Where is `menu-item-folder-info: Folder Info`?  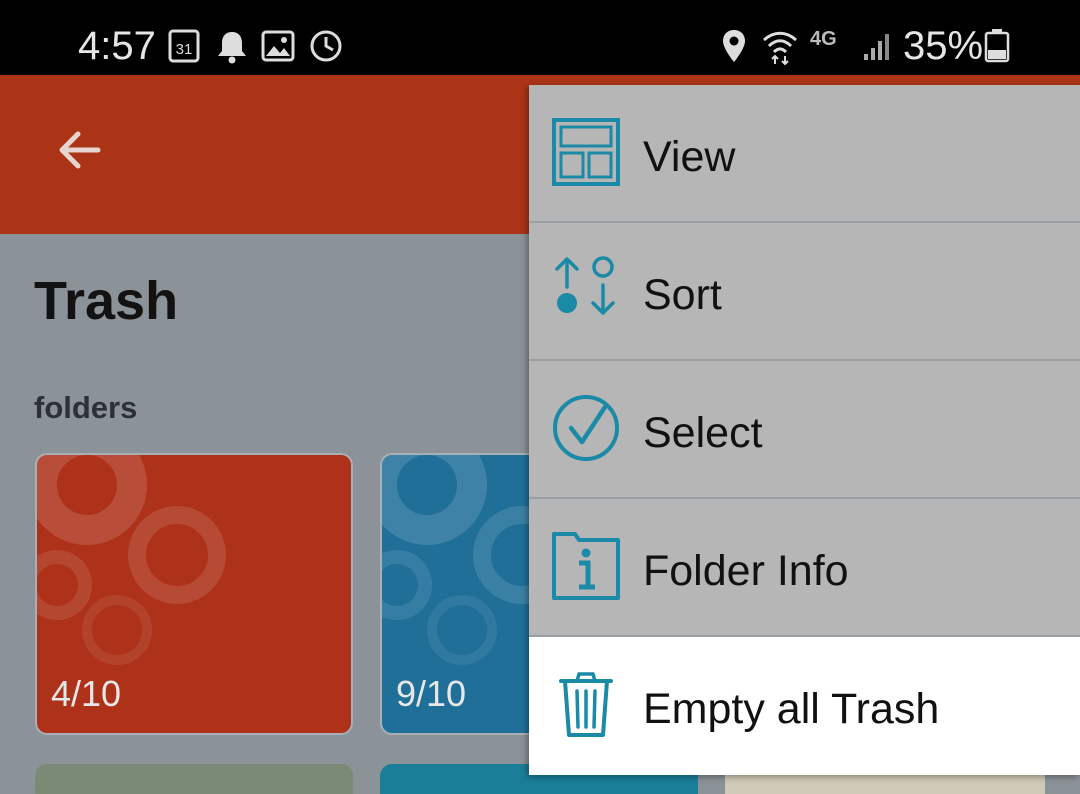
menu-item-folder-info: Folder Info is located at coordinates (804, 568).